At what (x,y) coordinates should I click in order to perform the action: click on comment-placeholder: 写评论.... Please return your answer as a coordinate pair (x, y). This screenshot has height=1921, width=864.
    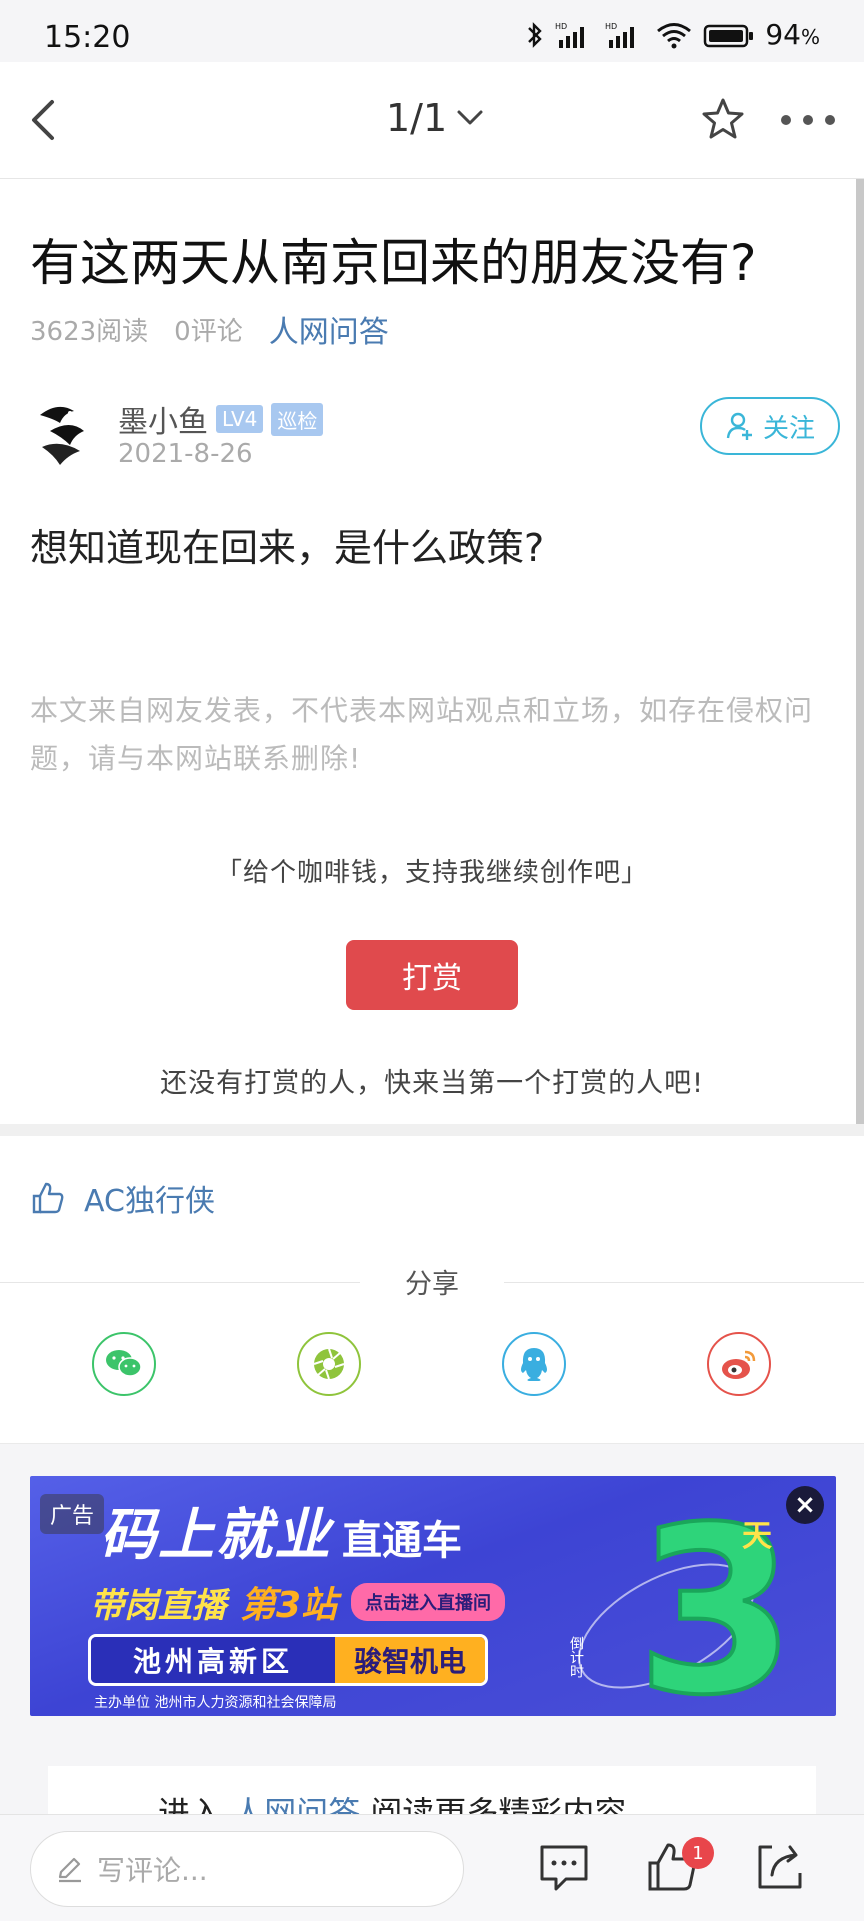
    Looking at the image, I should click on (152, 1870).